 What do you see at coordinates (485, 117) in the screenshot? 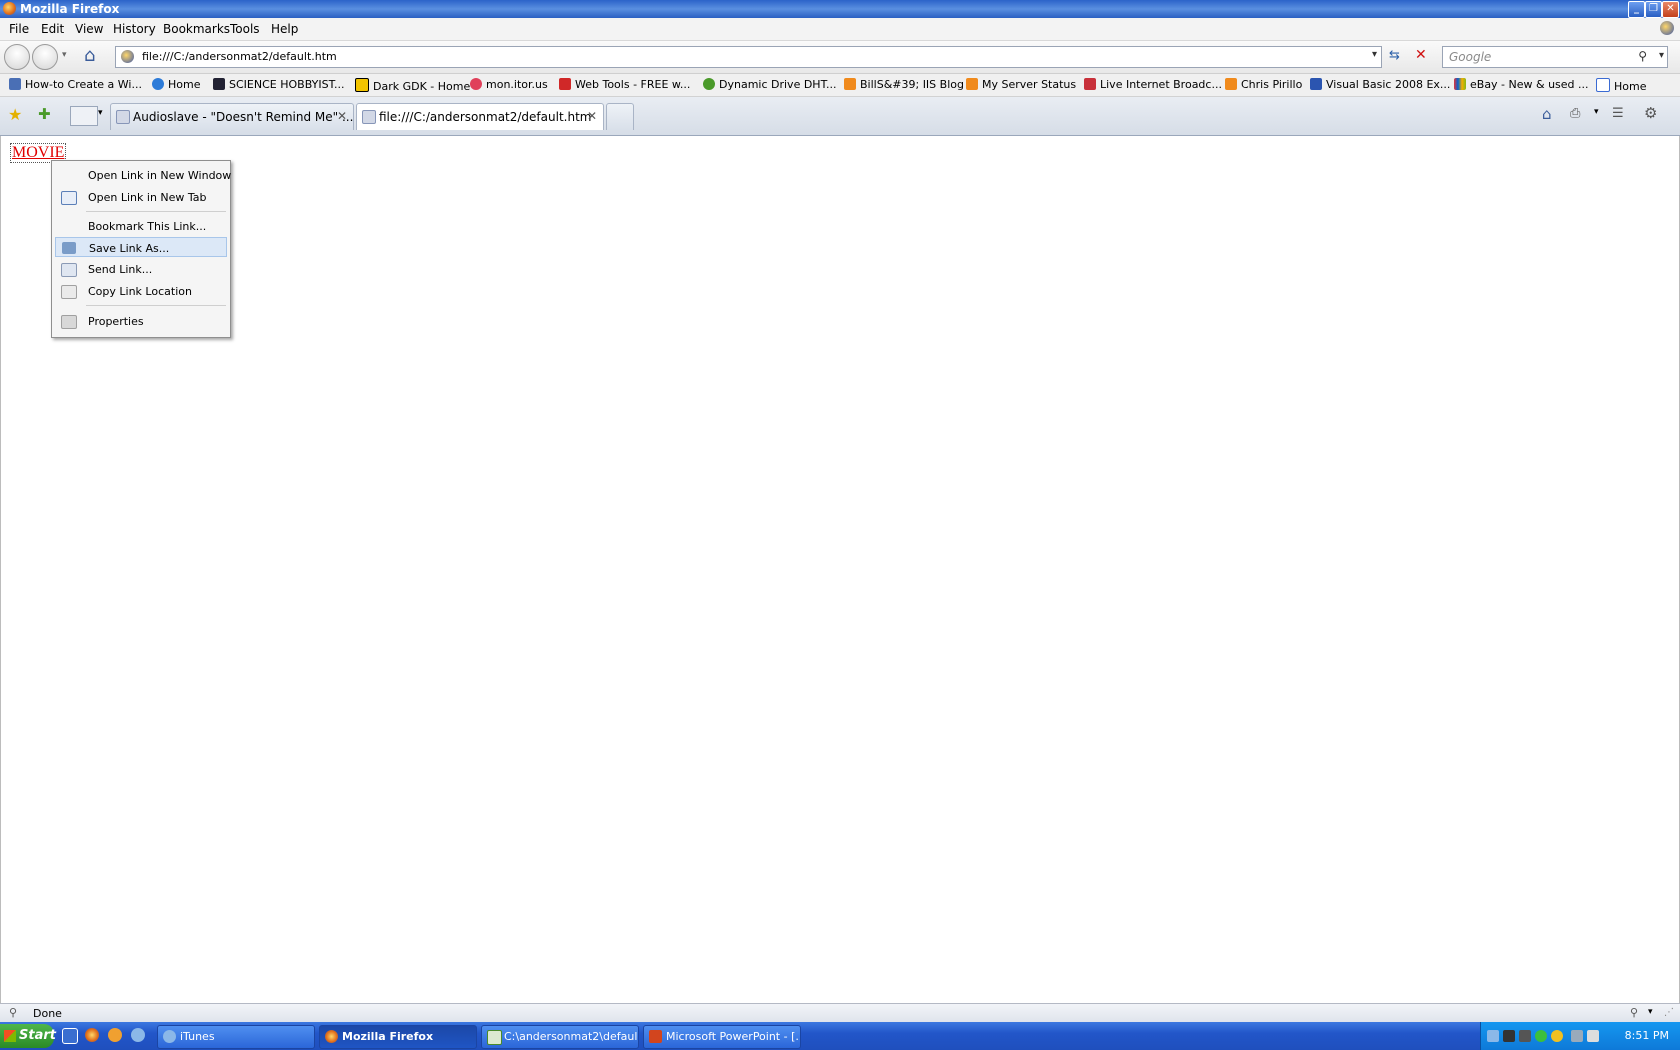
I see `tab-label: file:///C:/andersonmat2/default.htm` at bounding box center [485, 117].